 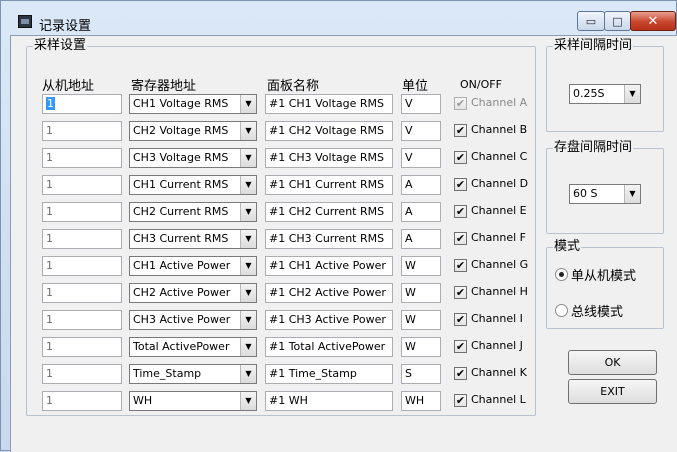 What do you see at coordinates (329, 239) in the screenshot?
I see `panel-name-input: #1 CH3 Current RMS` at bounding box center [329, 239].